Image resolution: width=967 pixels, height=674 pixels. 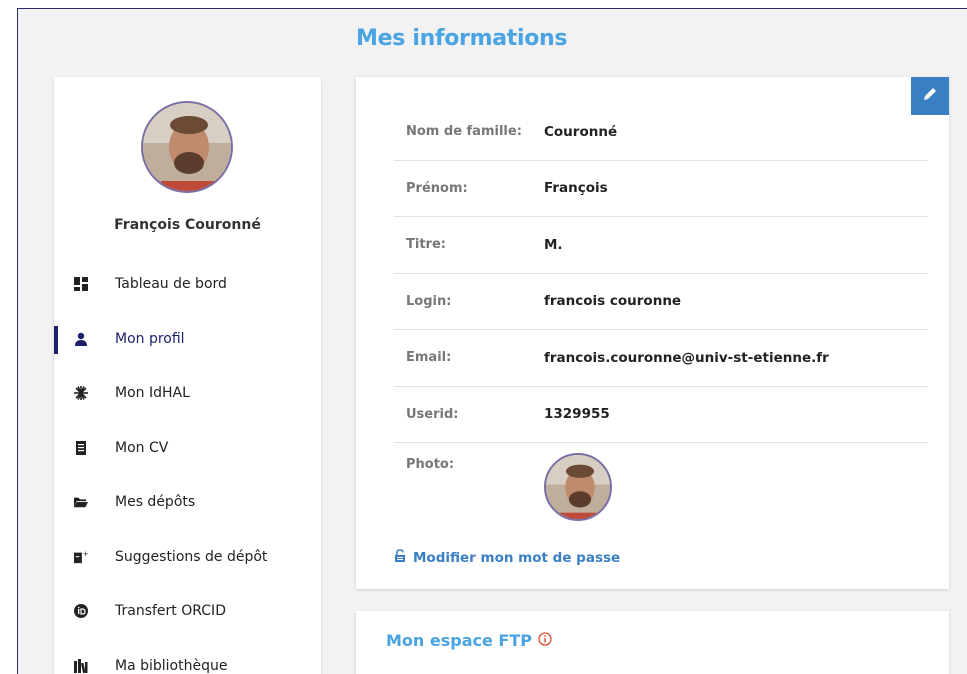 I want to click on sidebar-item-suggestions: + Suggestions de dépôt, so click(x=187, y=557).